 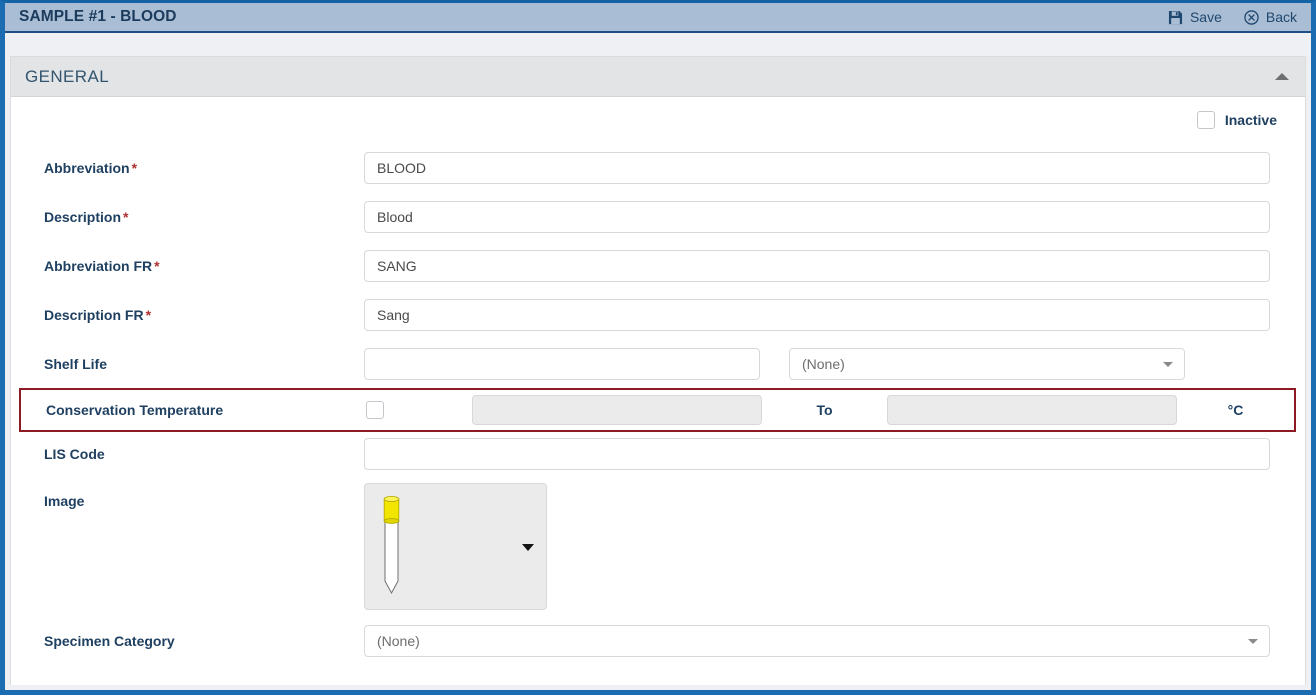 I want to click on specimen-category-value: (None), so click(x=398, y=640).